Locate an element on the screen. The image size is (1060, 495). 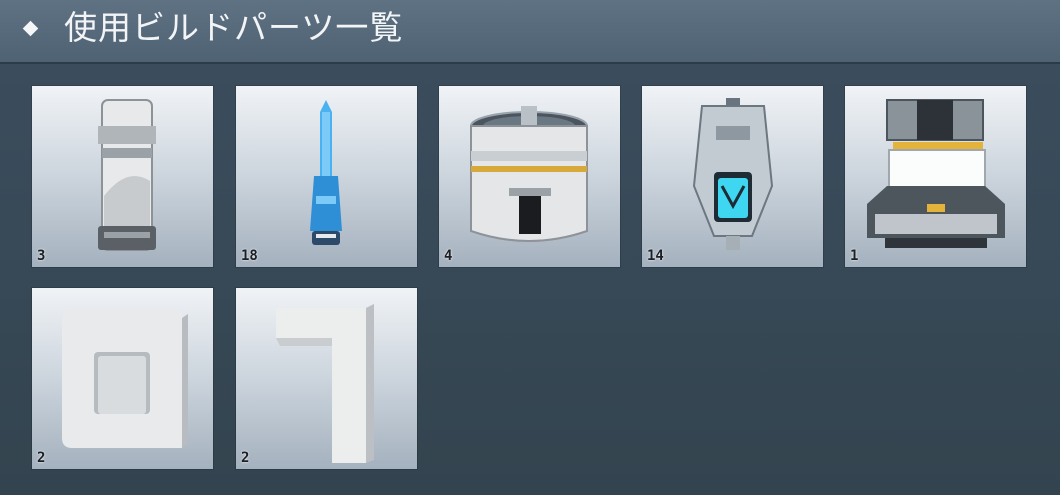
part-count: 1 is located at coordinates (854, 256).